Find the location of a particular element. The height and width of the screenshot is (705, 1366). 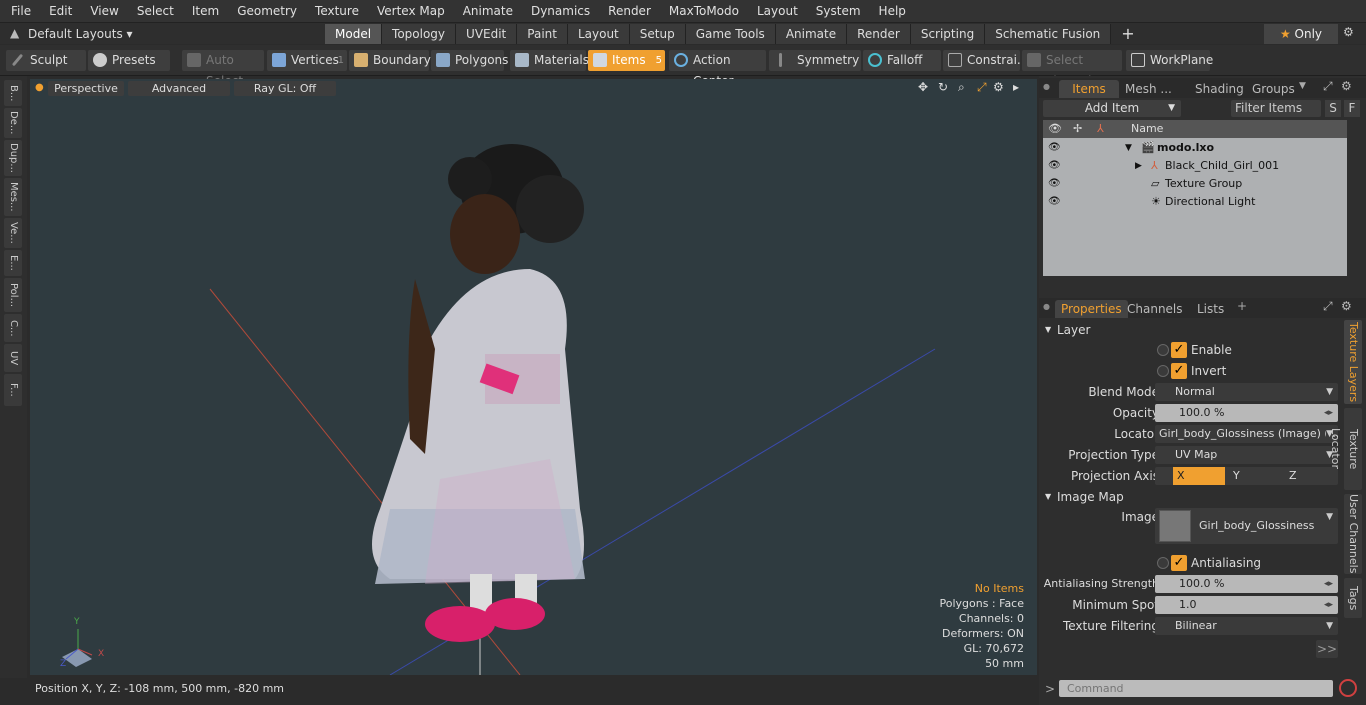

invert-checkbox: ✓ is located at coordinates (1179, 371).